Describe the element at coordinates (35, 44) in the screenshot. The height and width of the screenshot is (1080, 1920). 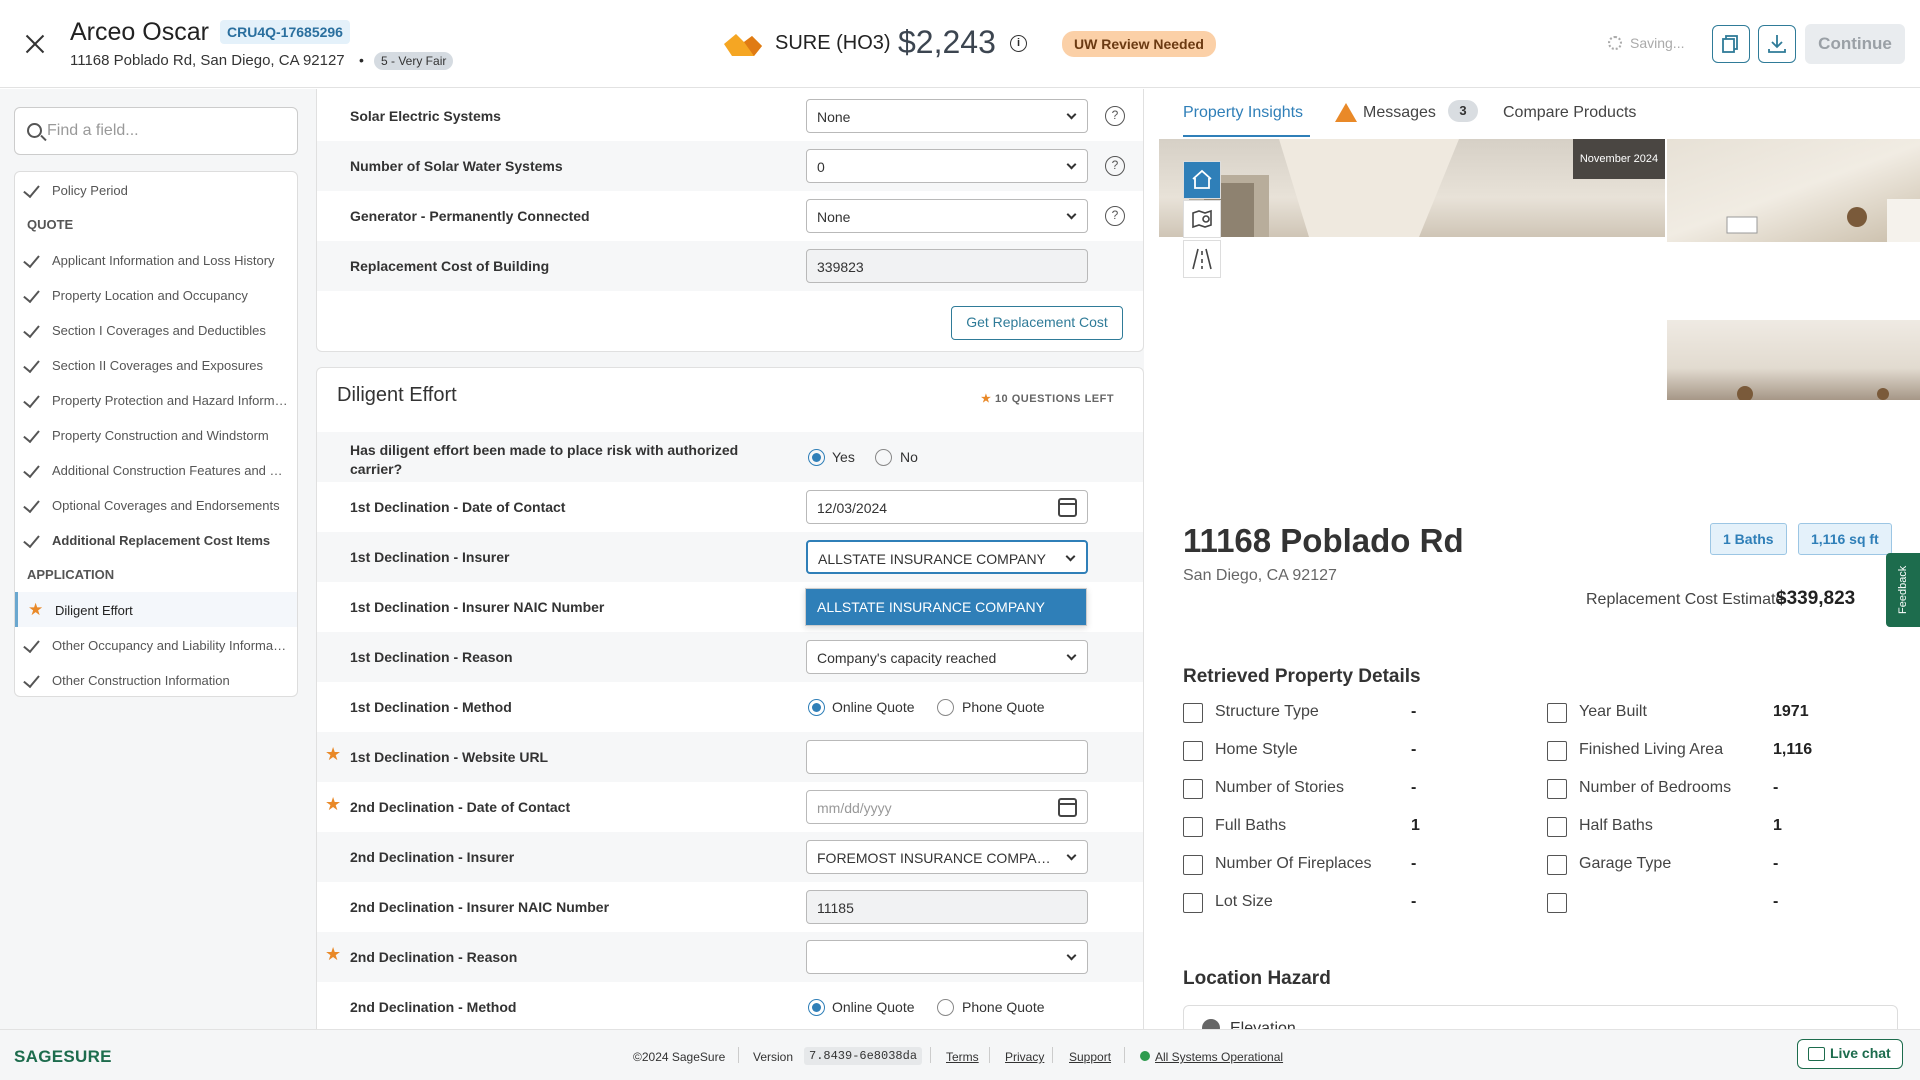
I see `close-icon` at that location.